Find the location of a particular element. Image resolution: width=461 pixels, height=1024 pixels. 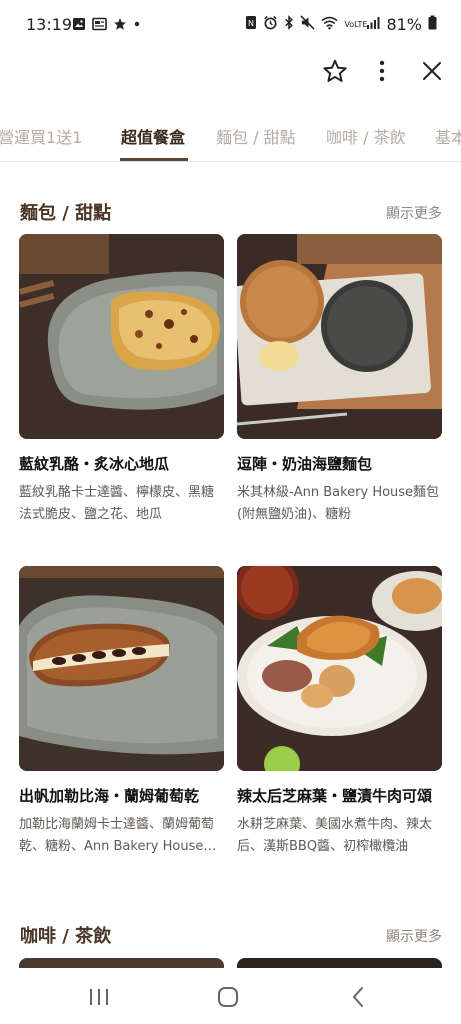

signal-icon is located at coordinates (373, 25).